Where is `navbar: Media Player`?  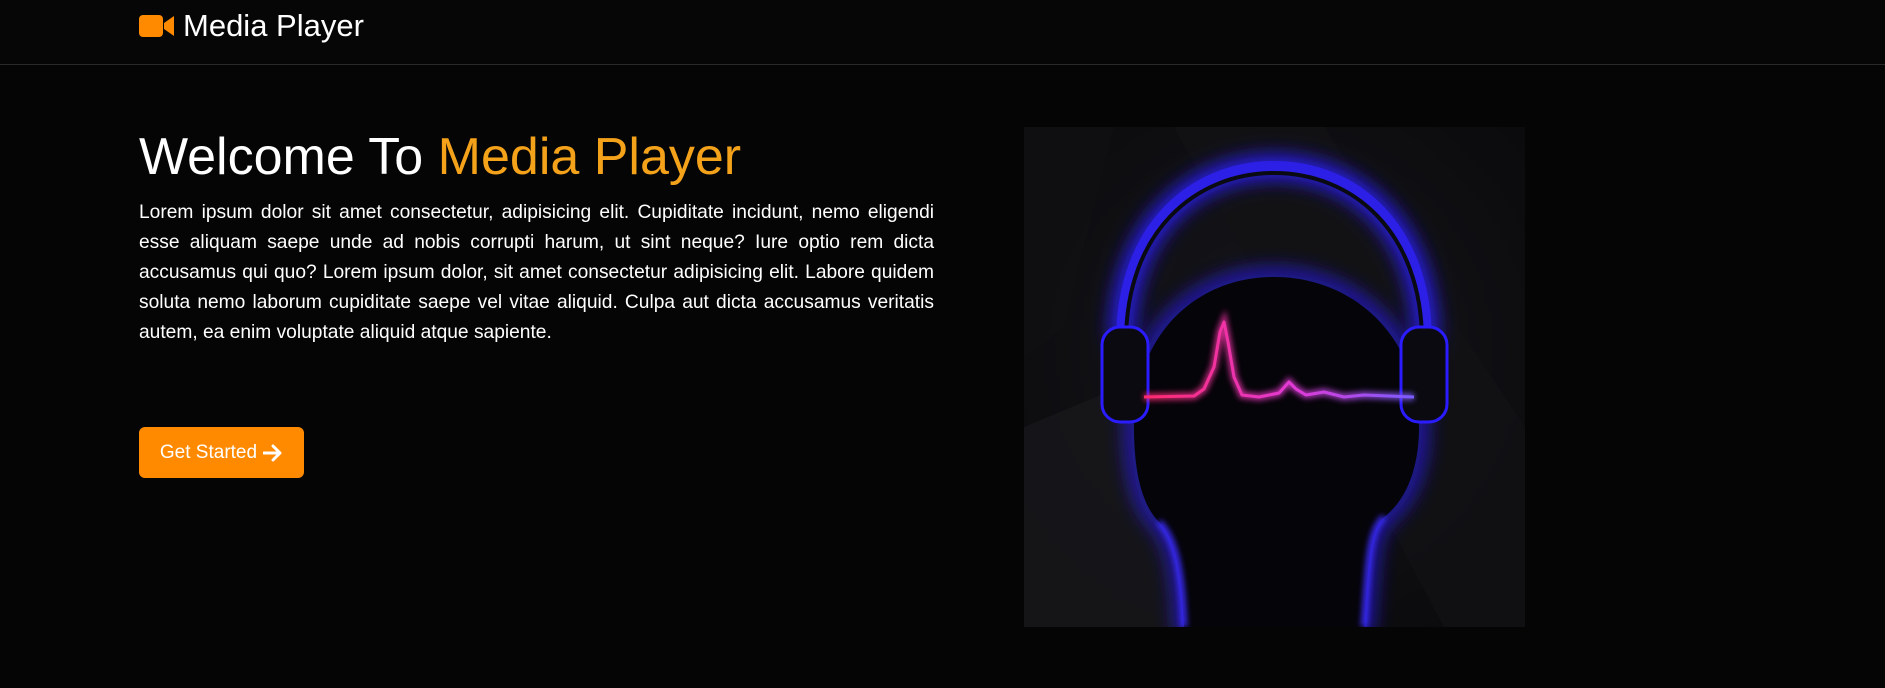 navbar: Media Player is located at coordinates (942, 32).